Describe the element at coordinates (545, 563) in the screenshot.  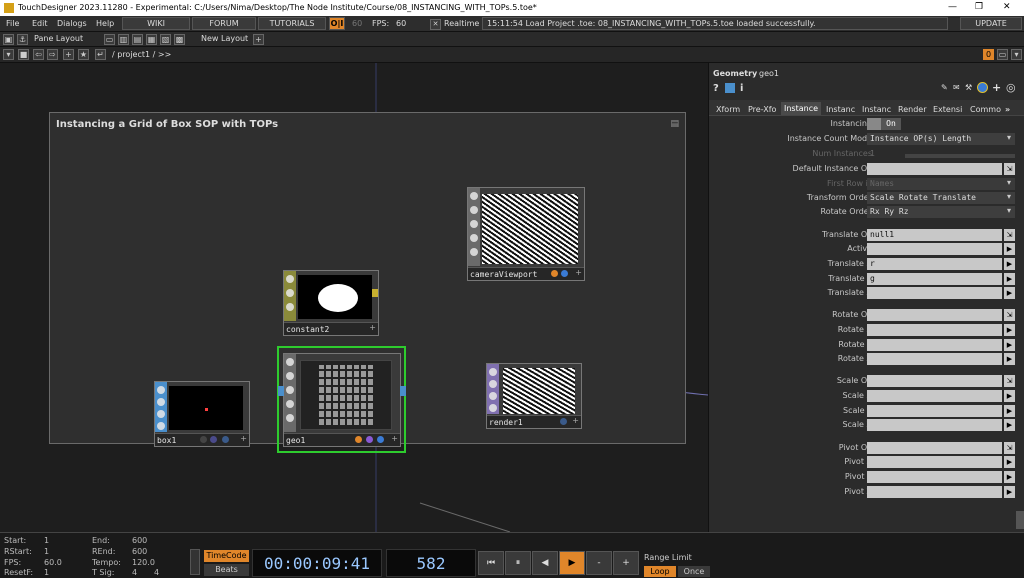
I see `step-back-icon: ◀` at that location.